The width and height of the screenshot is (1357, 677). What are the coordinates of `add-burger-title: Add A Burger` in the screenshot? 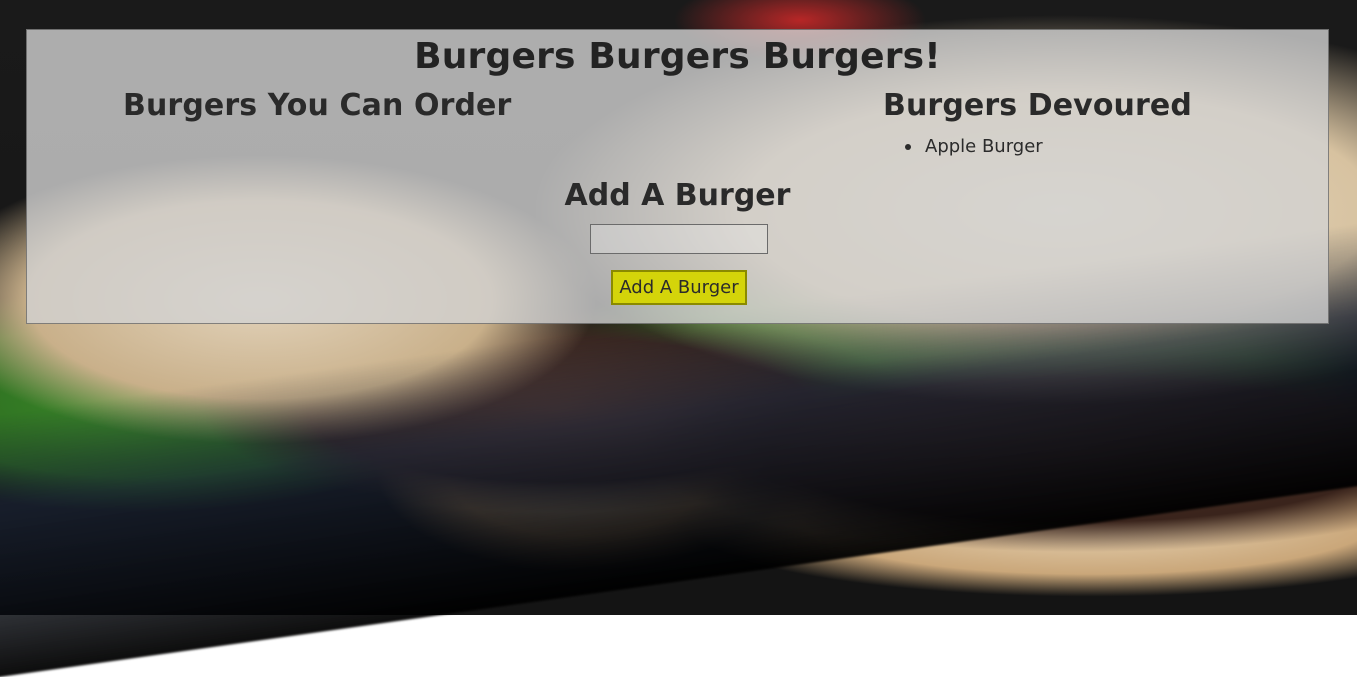 It's located at (677, 195).